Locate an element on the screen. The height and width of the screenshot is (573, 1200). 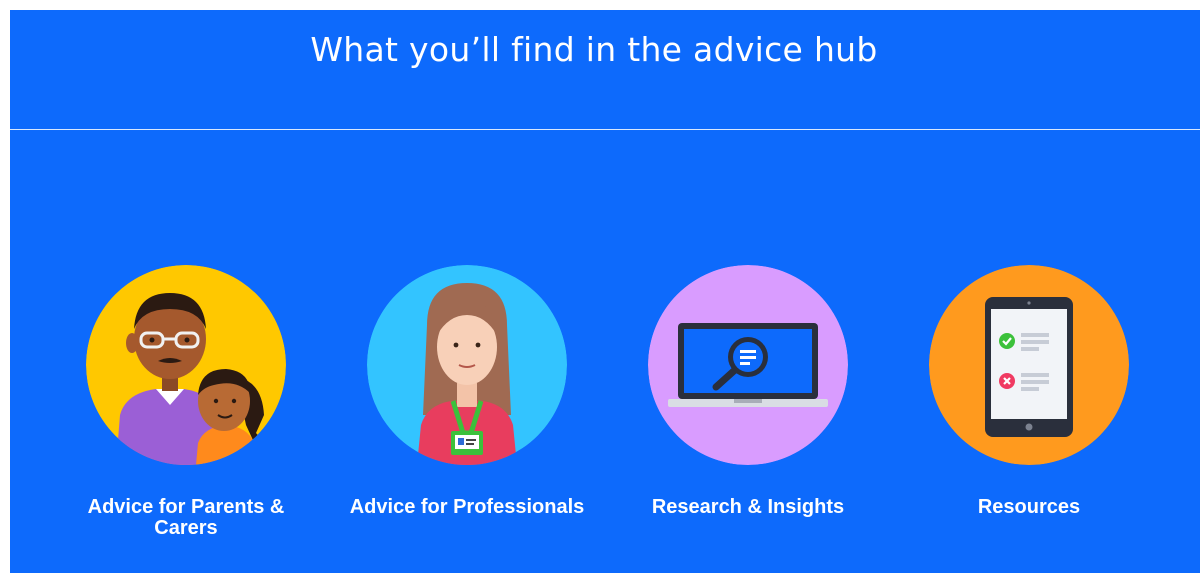
card-professionals: Advice for Professionals is located at coordinates (467, 410).